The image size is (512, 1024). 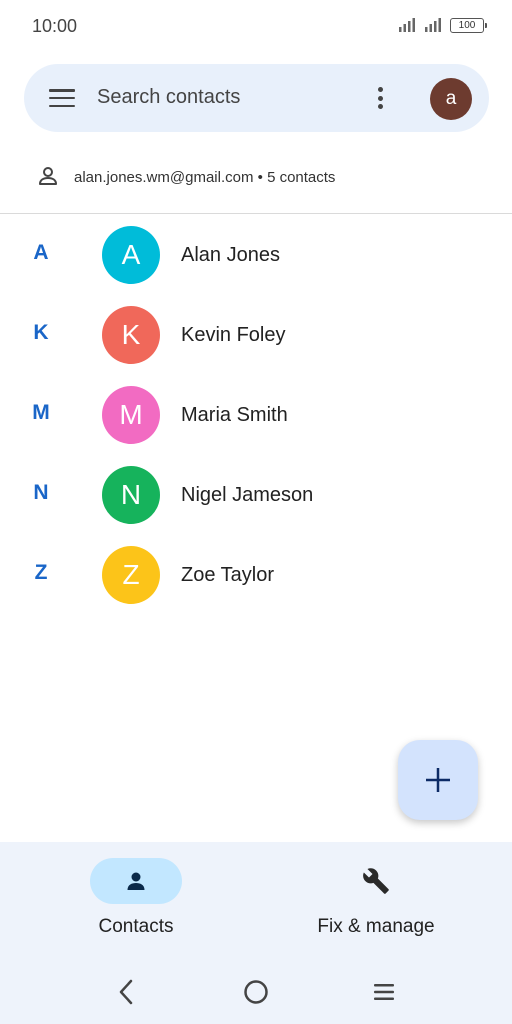 I want to click on contact-initial: Z, so click(x=131, y=574).